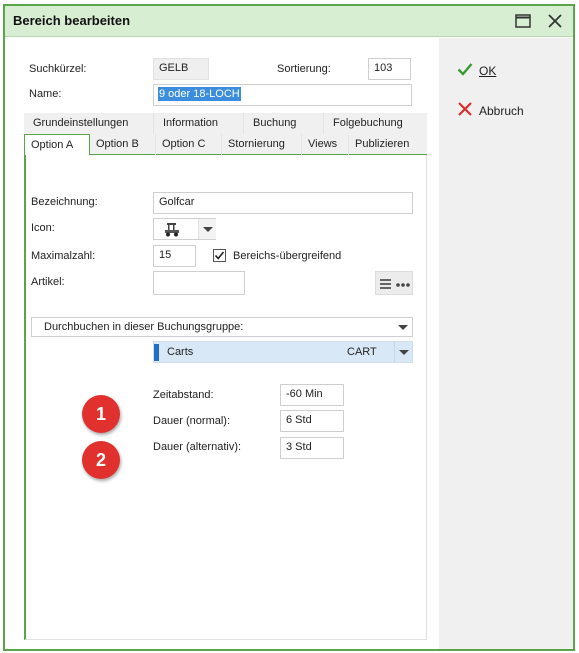 The height and width of the screenshot is (653, 579). I want to click on tab-publizieren: Publizieren, so click(388, 144).